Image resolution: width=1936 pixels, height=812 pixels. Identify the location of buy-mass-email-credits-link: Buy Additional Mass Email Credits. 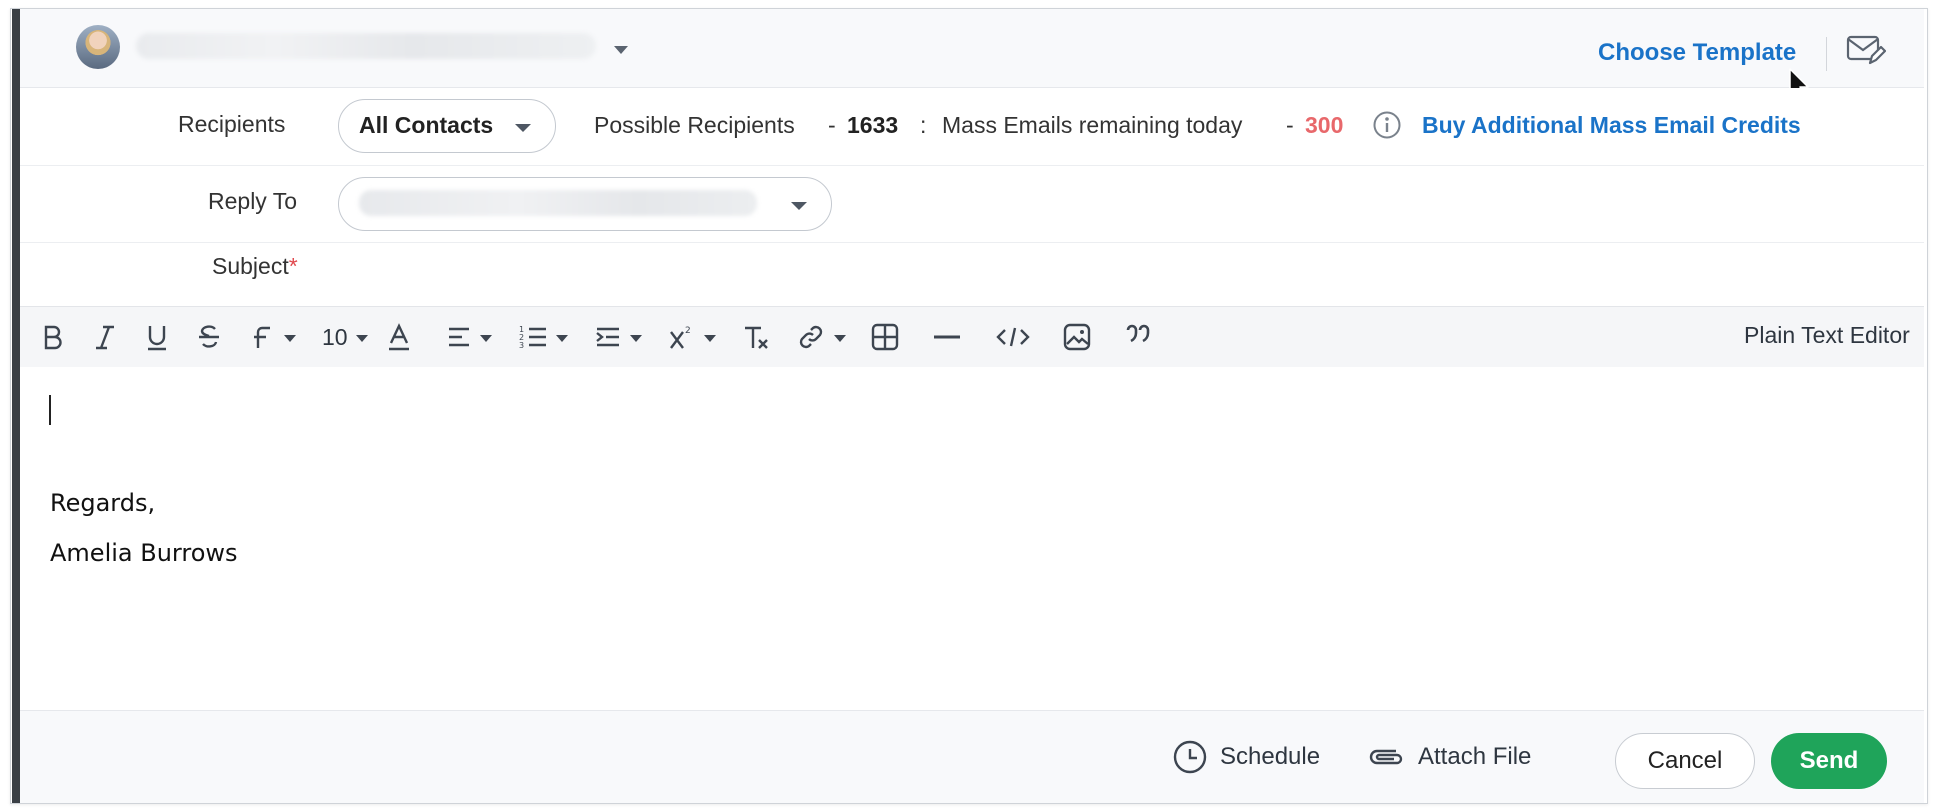
(1611, 125).